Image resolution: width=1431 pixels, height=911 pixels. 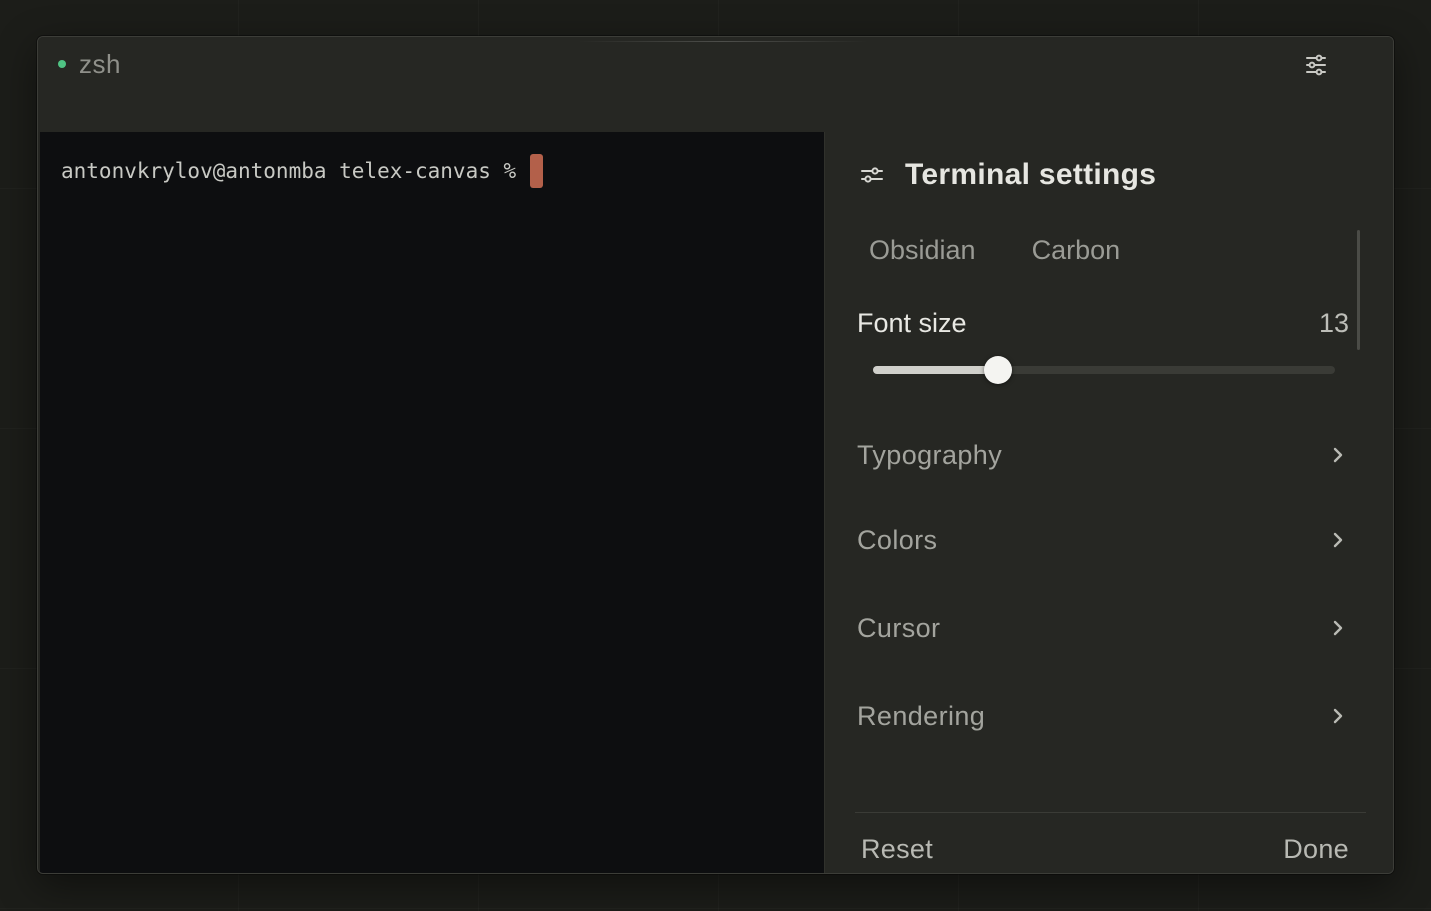 I want to click on panel-header: Terminal settings, so click(x=1007, y=175).